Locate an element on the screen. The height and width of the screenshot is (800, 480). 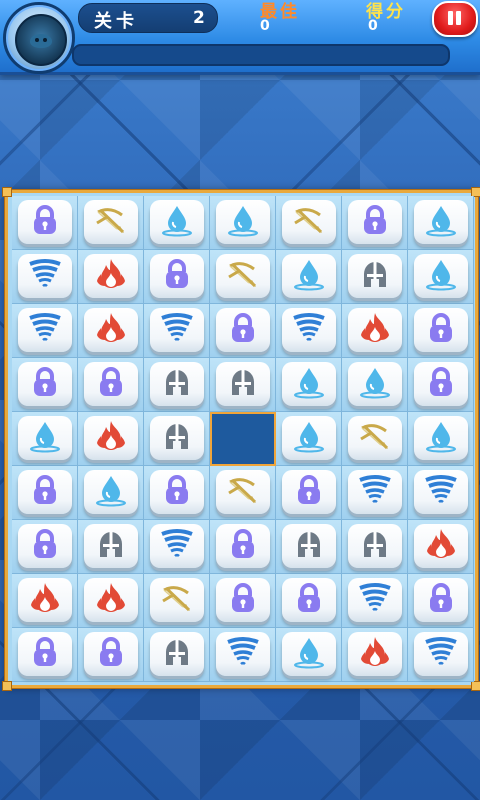
avatar-button is located at coordinates (39, 38).